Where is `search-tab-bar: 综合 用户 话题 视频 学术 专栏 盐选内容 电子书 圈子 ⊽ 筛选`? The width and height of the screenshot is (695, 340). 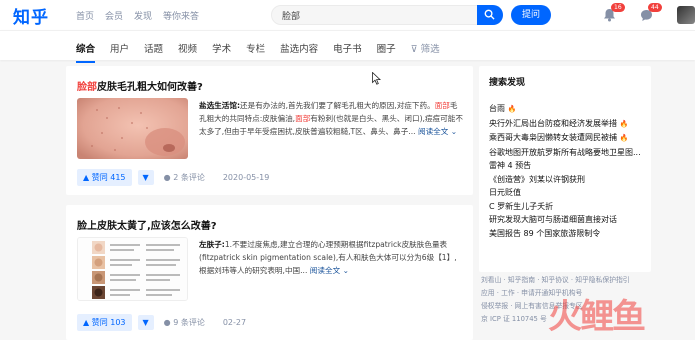 search-tab-bar: 综合 用户 话题 视频 学术 专栏 盐选内容 电子书 圈子 ⊽ 筛选 is located at coordinates (347, 46).